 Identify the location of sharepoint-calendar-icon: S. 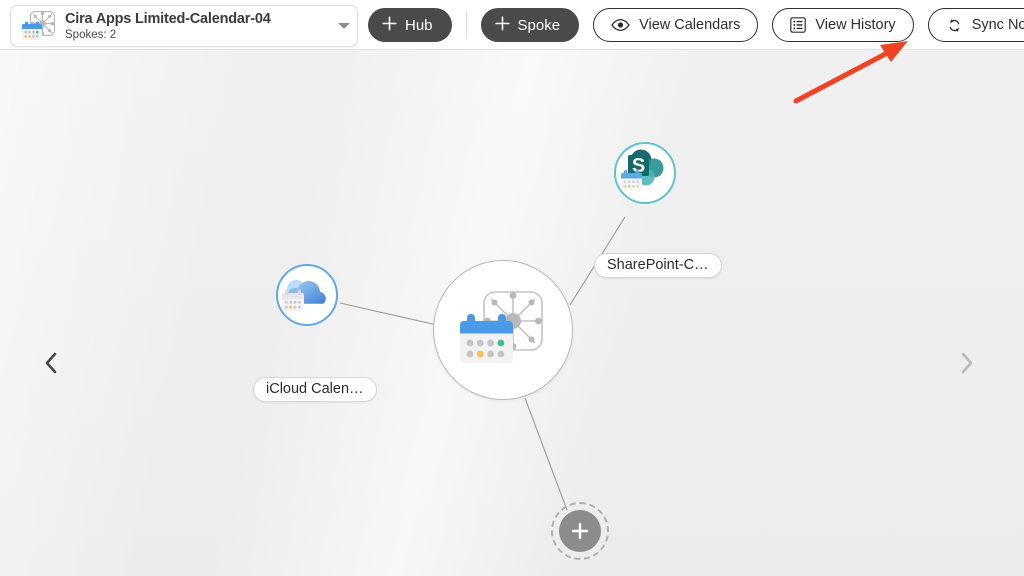
(645, 173).